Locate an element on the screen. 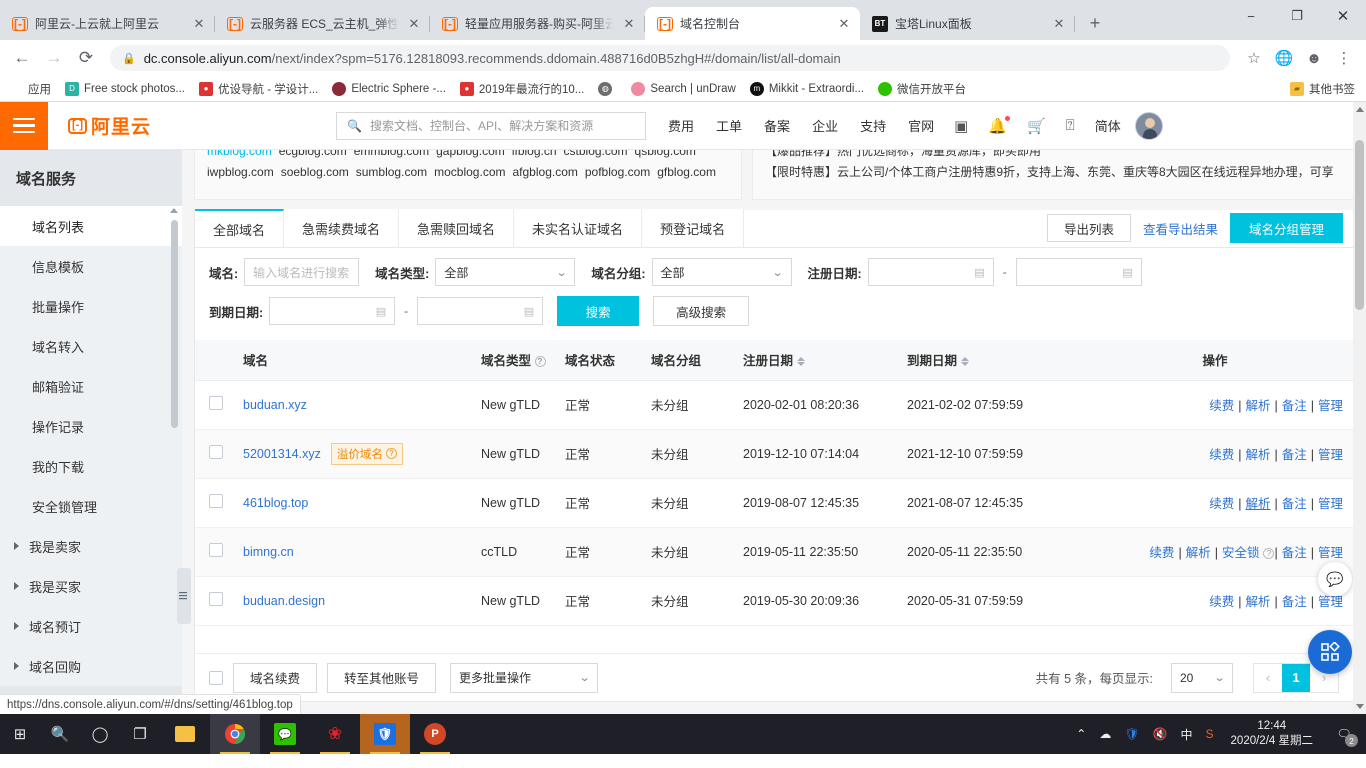 This screenshot has width=1366, height=768. new-tab-button: + is located at coordinates (1095, 23).